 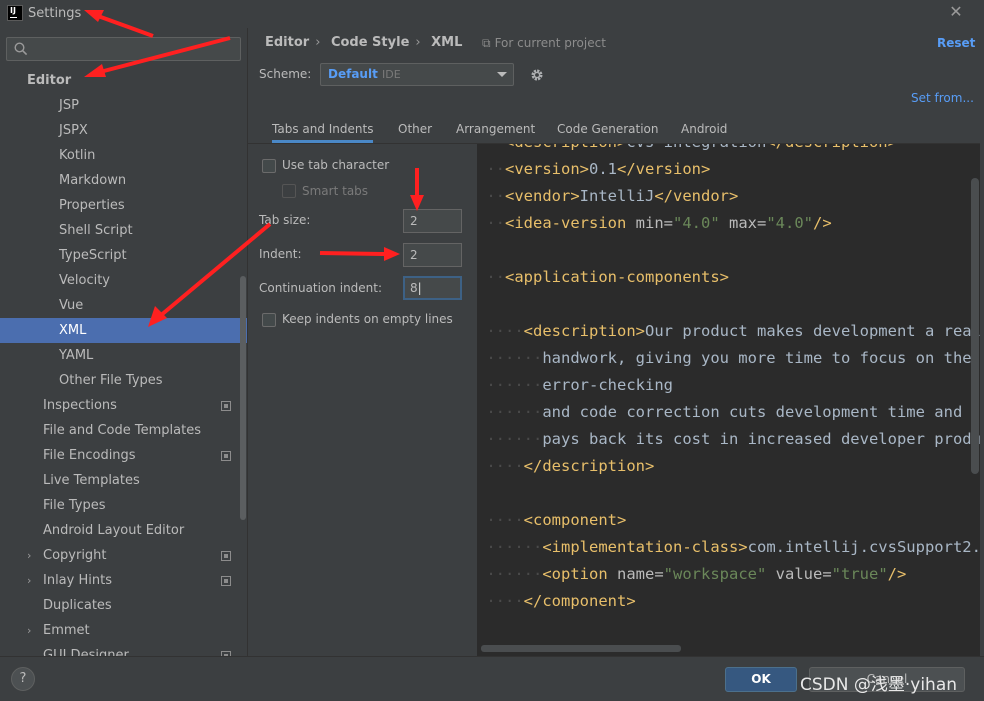 What do you see at coordinates (495, 129) in the screenshot?
I see `tab-arrangement: Arrangement` at bounding box center [495, 129].